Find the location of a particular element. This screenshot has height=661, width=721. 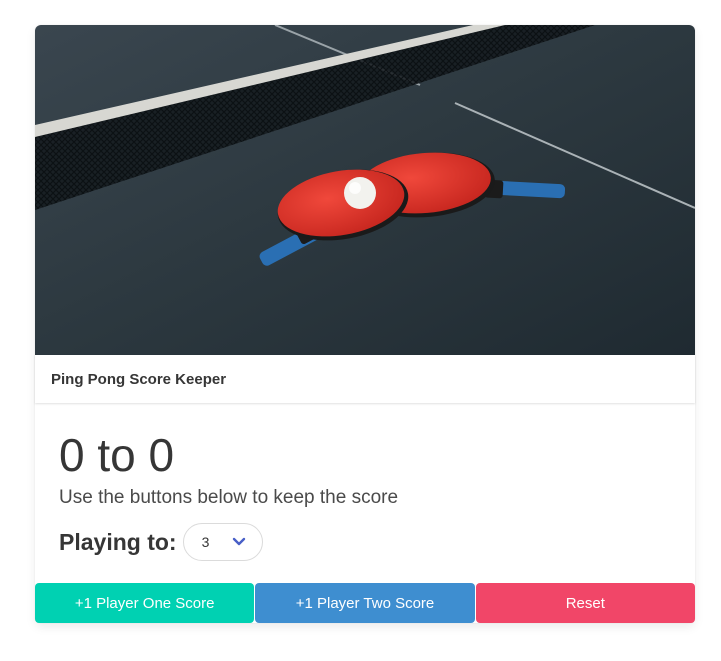

player-two-score: 0 is located at coordinates (161, 455).